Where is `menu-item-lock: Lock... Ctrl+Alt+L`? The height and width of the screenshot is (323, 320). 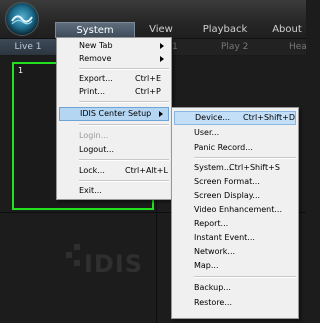
menu-item-lock: Lock... Ctrl+Alt+L is located at coordinates (114, 171).